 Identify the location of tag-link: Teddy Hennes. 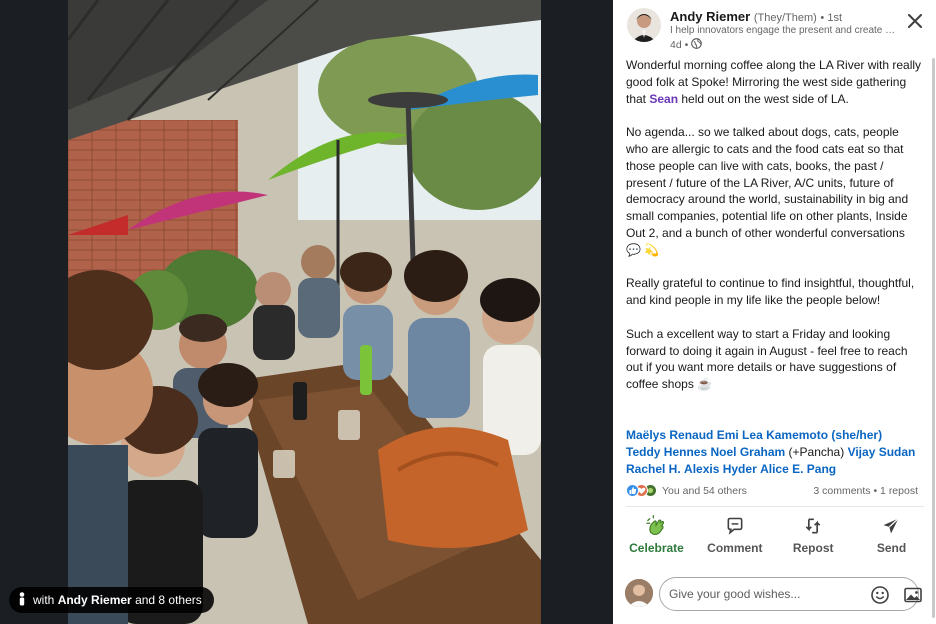
(666, 452).